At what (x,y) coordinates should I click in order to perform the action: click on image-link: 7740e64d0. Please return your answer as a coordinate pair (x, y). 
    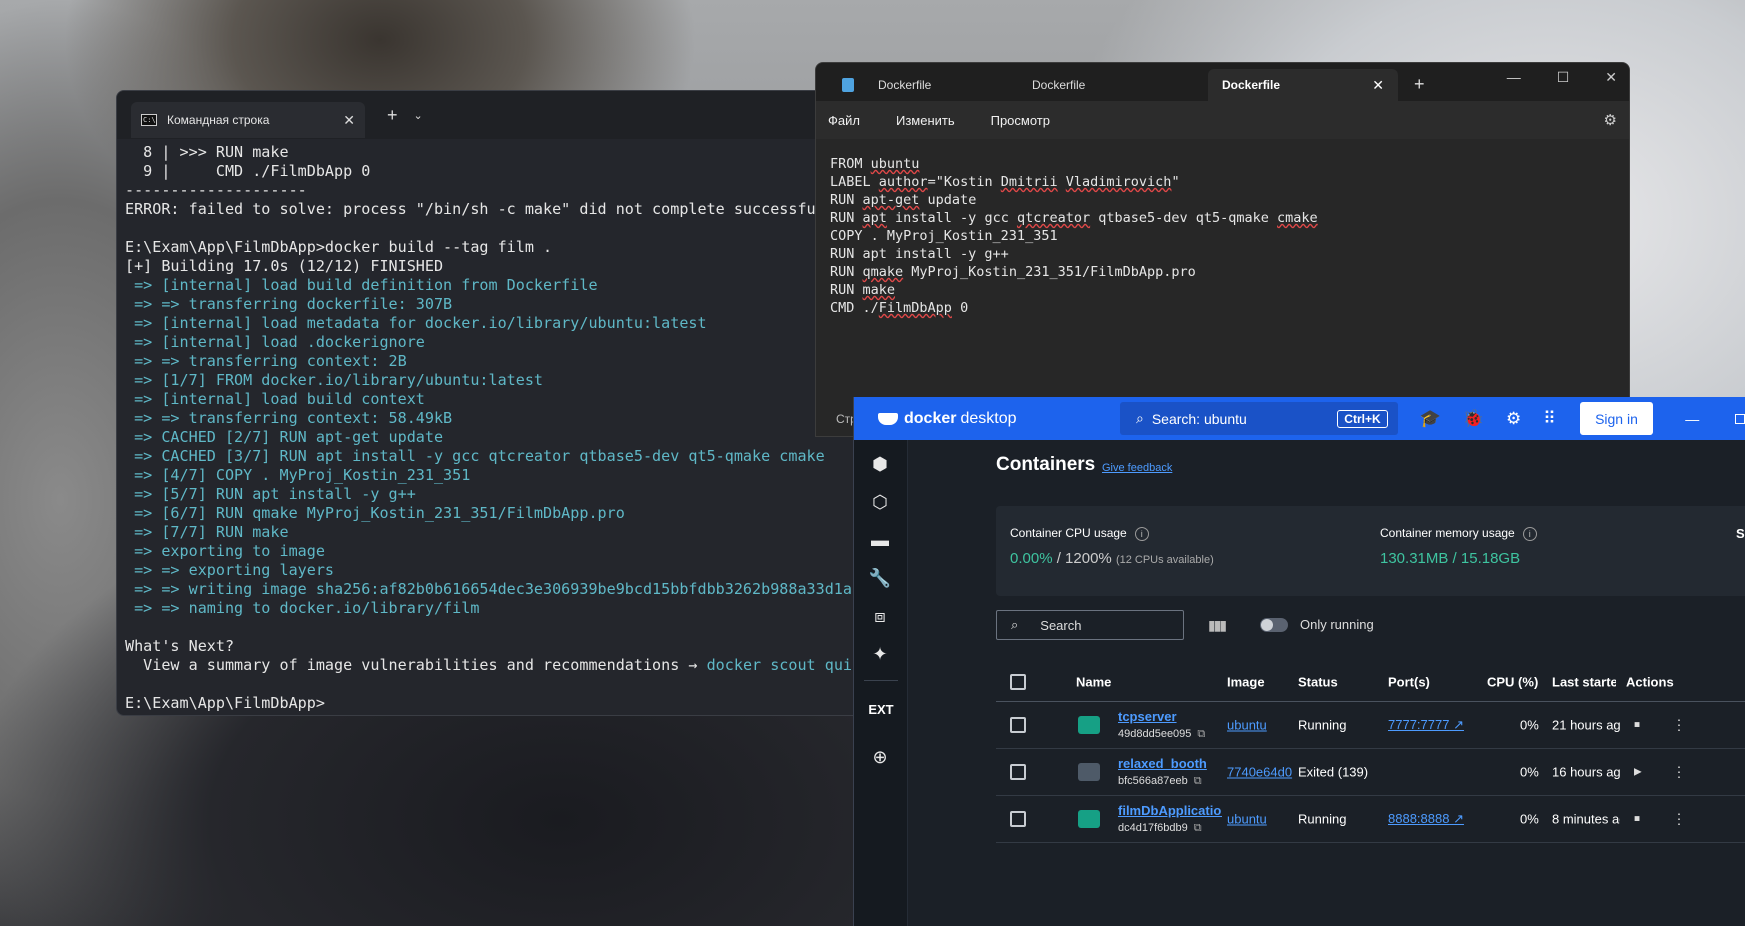
    Looking at the image, I should click on (1259, 772).